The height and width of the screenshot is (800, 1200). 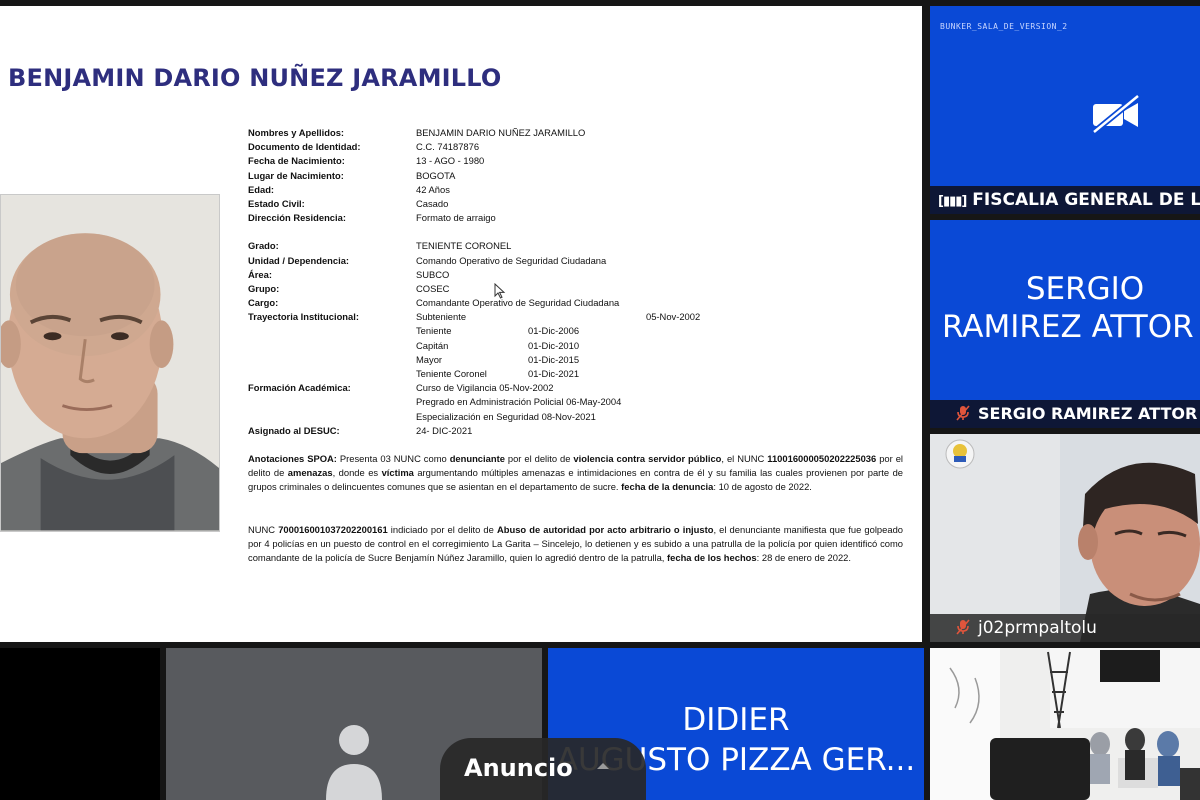 I want to click on field-row: Grupo: COSEC, so click(x=458, y=289).